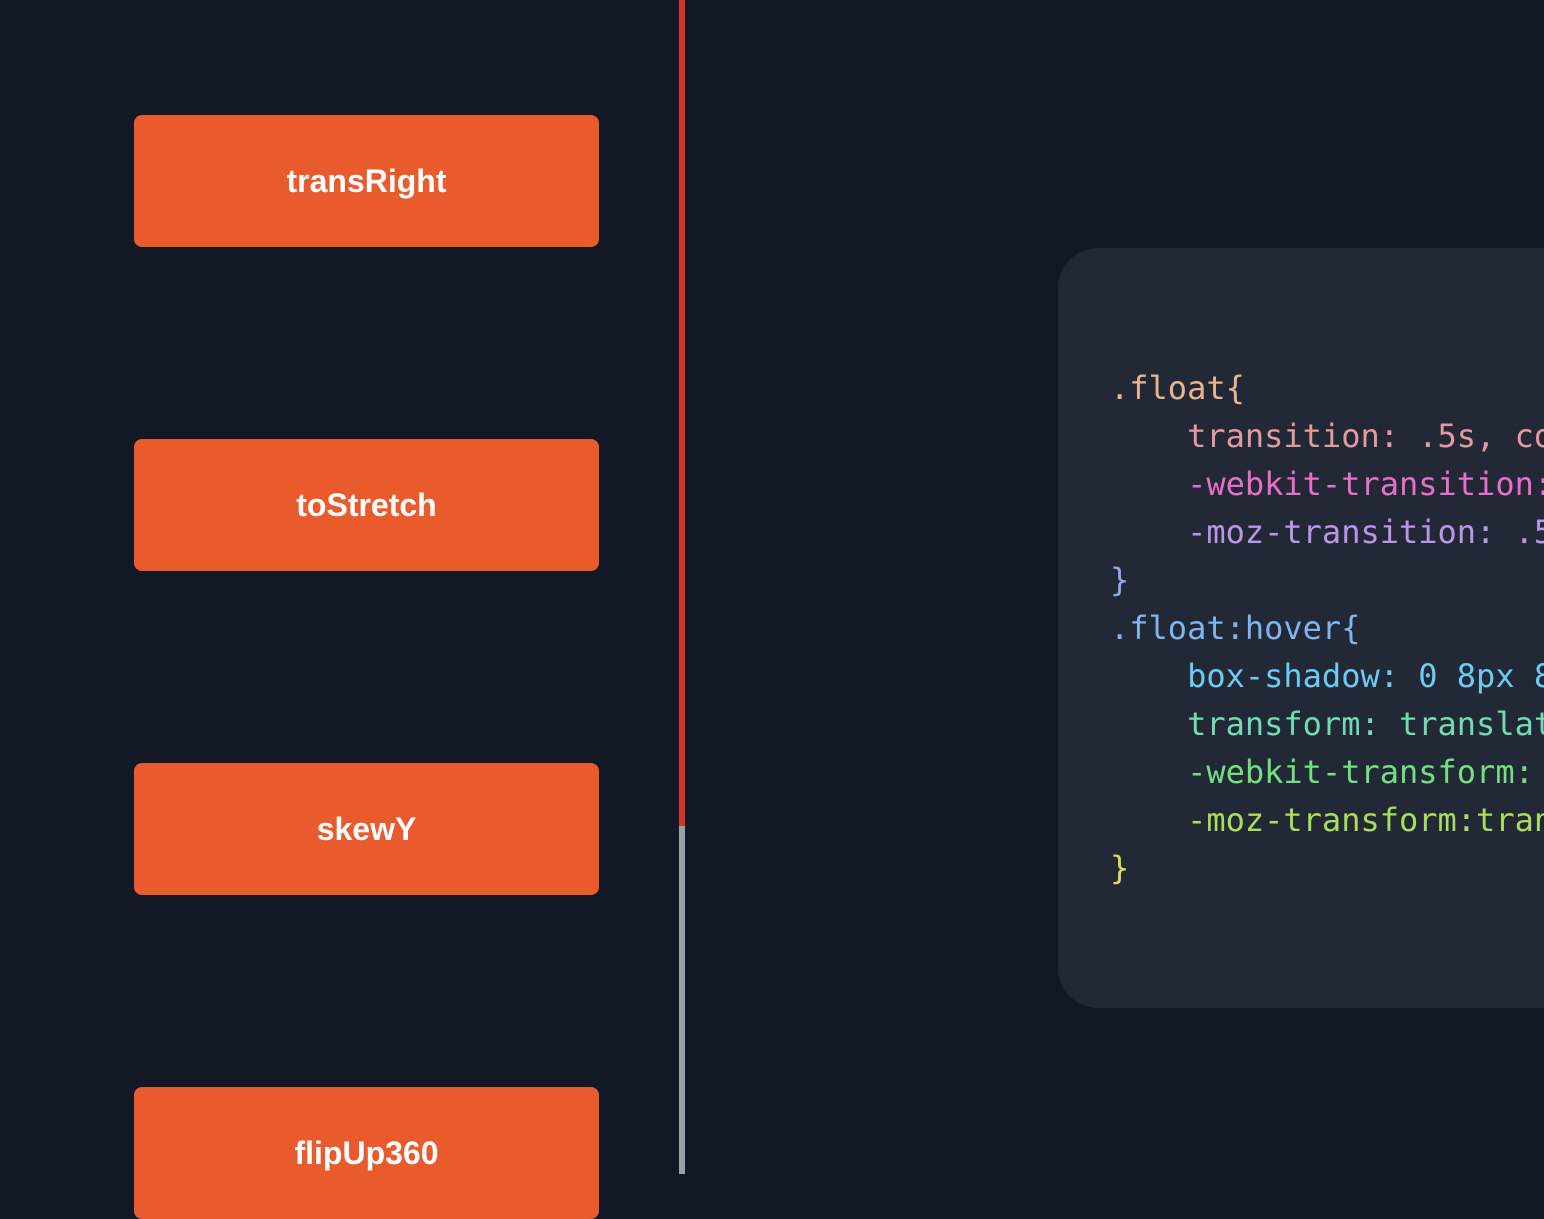 The height and width of the screenshot is (1219, 1544). Describe the element at coordinates (366, 181) in the screenshot. I see `transright-button: transRight` at that location.